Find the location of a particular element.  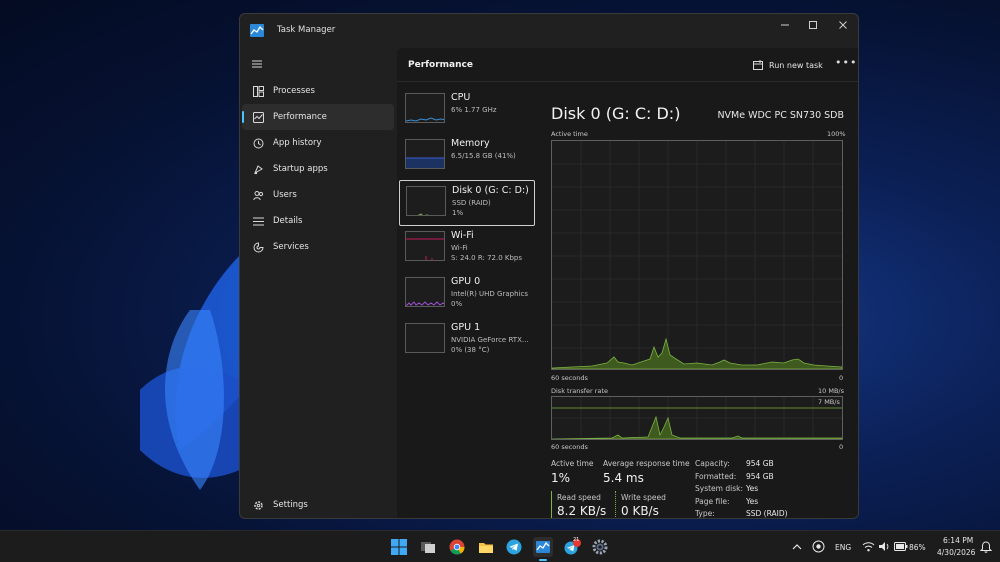

clock-date: 4/30/2026 is located at coordinates (956, 552).